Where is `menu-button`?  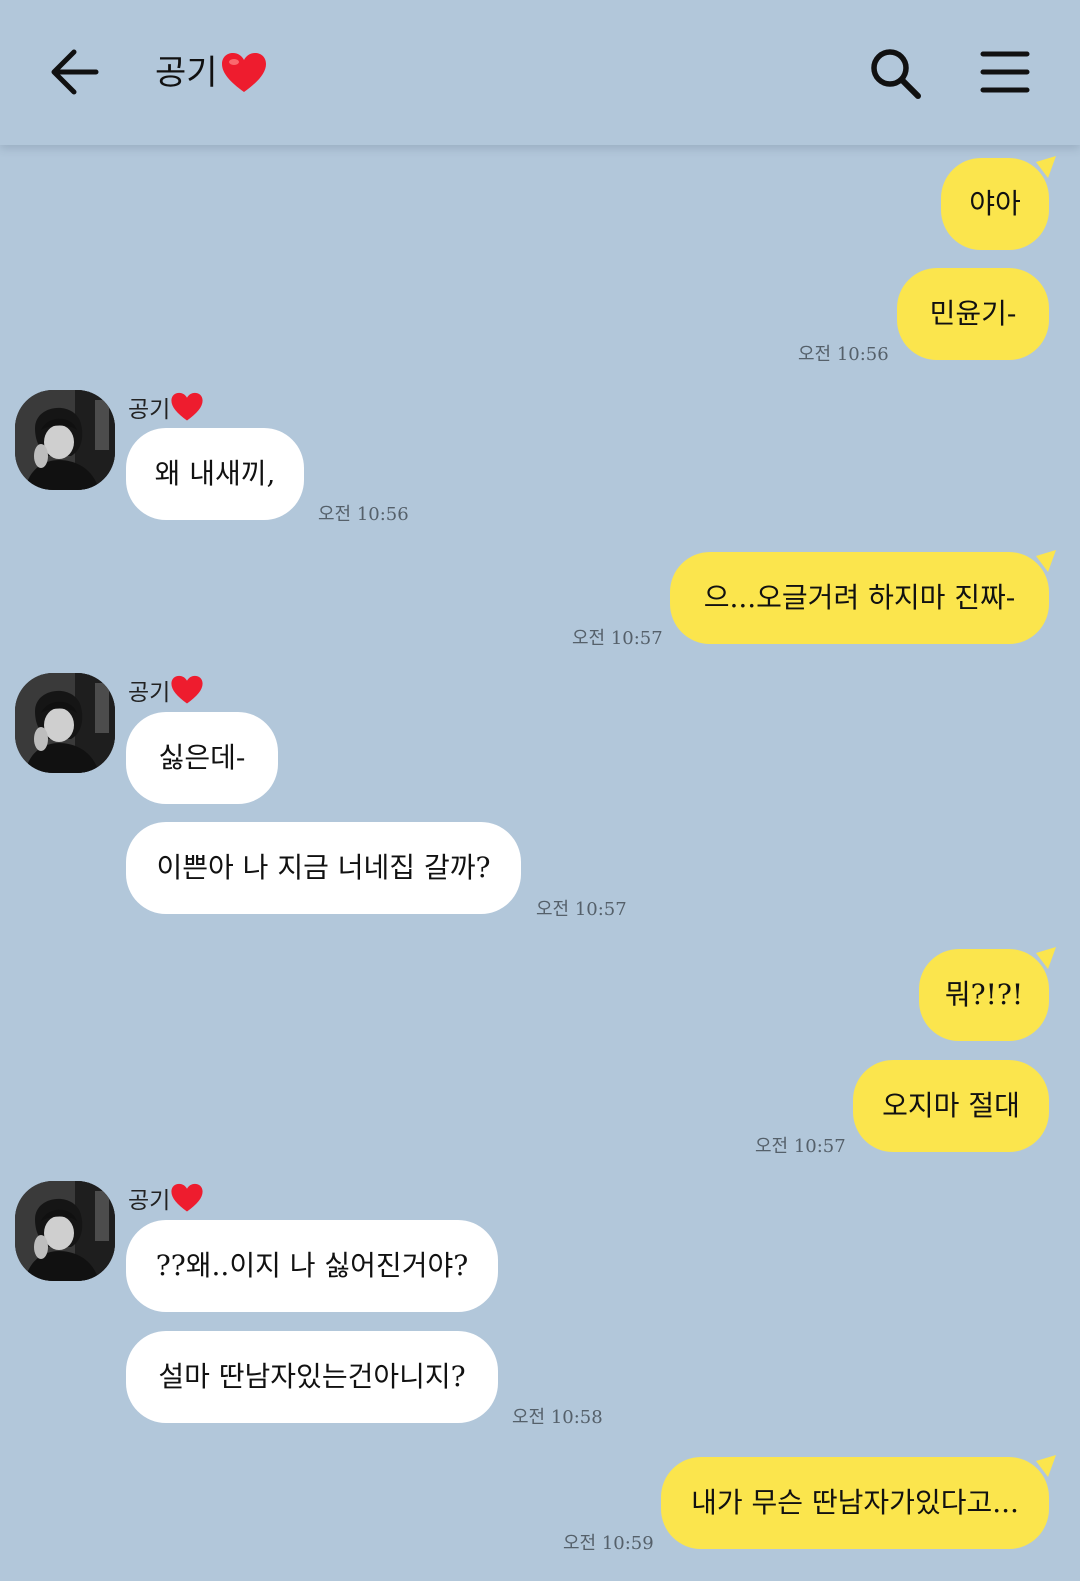 menu-button is located at coordinates (1005, 72).